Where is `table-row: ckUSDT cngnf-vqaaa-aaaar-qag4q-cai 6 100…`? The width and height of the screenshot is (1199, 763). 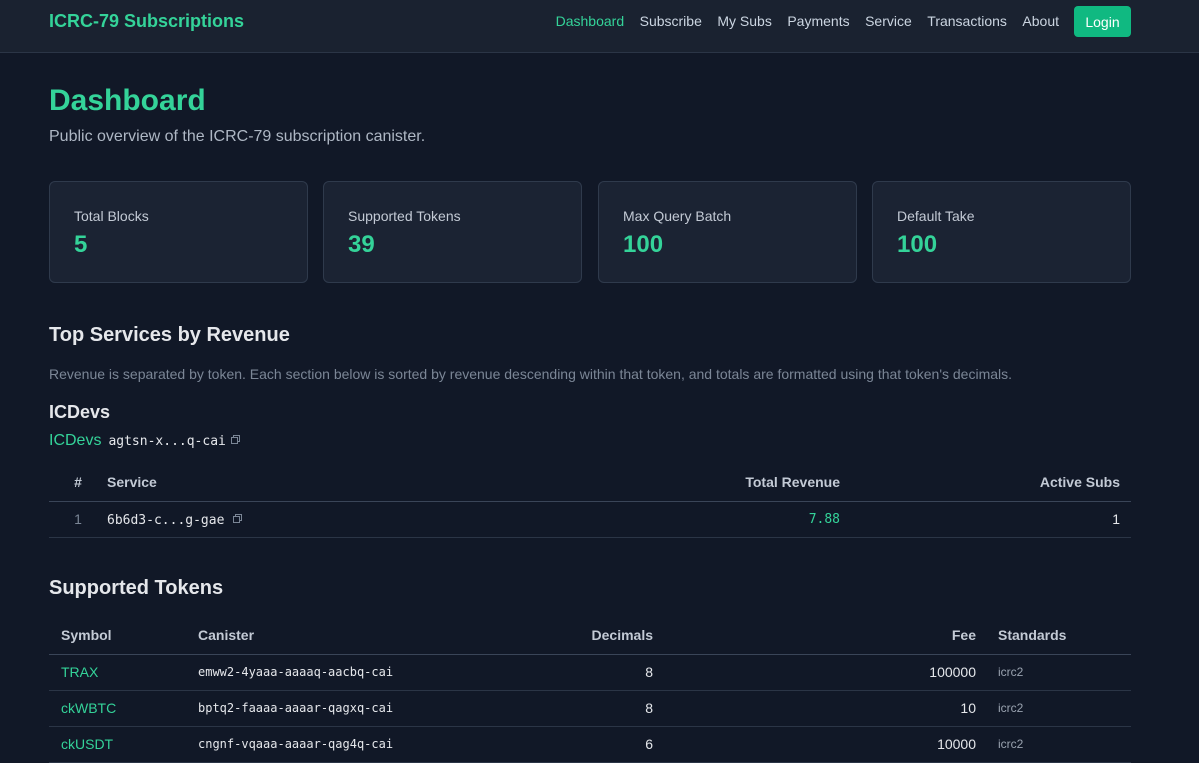 table-row: ckUSDT cngnf-vqaaa-aaaar-qag4q-cai 6 100… is located at coordinates (590, 744).